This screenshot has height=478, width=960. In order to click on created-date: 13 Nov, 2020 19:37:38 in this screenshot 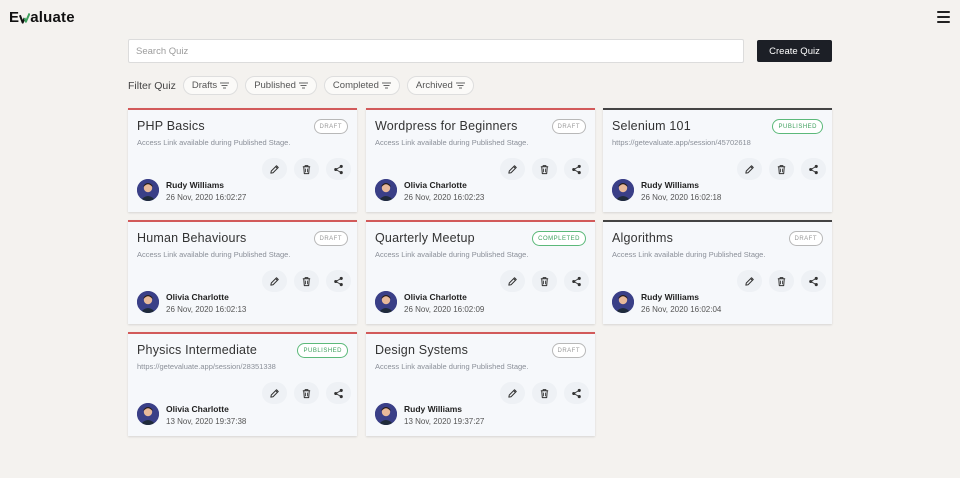, I will do `click(206, 421)`.